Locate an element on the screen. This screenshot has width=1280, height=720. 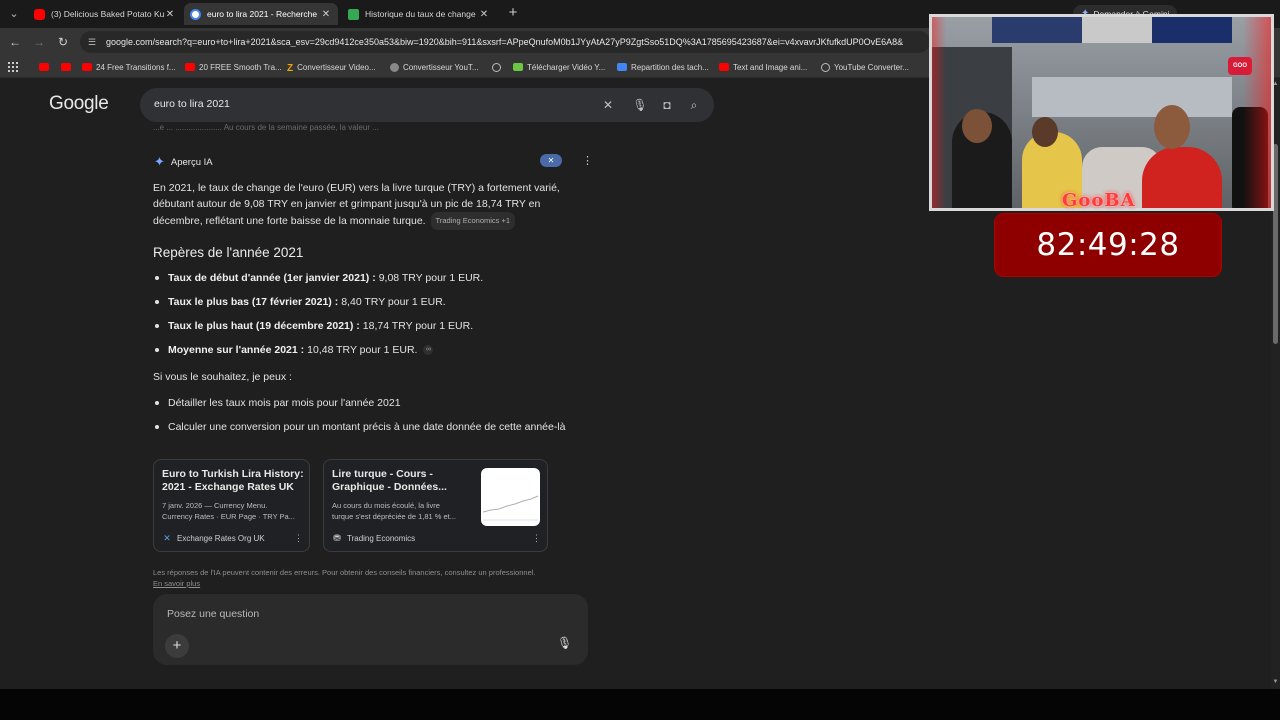
scroll-down-icon: ▼ is located at coordinates (1275, 682).